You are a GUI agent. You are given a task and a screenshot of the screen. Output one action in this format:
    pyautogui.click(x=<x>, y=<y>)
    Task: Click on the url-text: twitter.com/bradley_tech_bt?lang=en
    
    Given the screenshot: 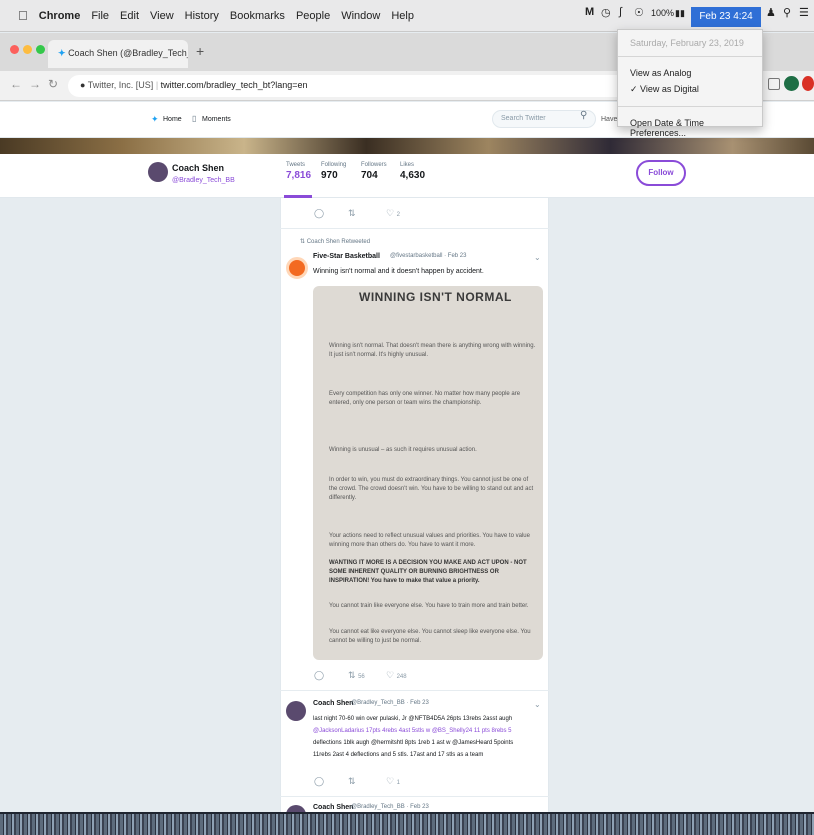 What is the action you would take?
    pyautogui.click(x=234, y=85)
    